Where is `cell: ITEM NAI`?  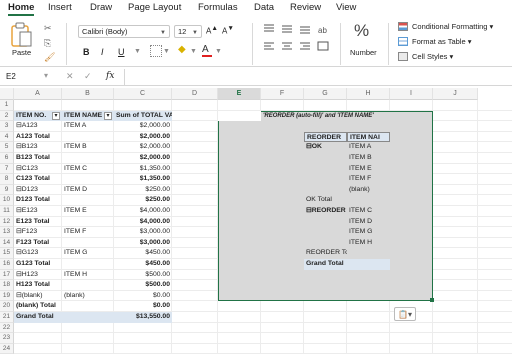
cell: ITEM NAI is located at coordinates (368, 137).